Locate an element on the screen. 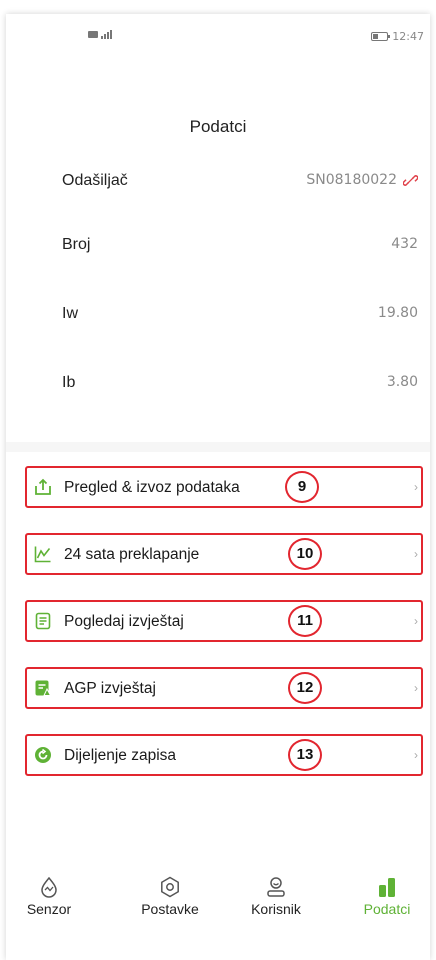 The image size is (436, 960). bottom-nav: Senzor Postavke Korisnik Podatci is located at coordinates (218, 915).